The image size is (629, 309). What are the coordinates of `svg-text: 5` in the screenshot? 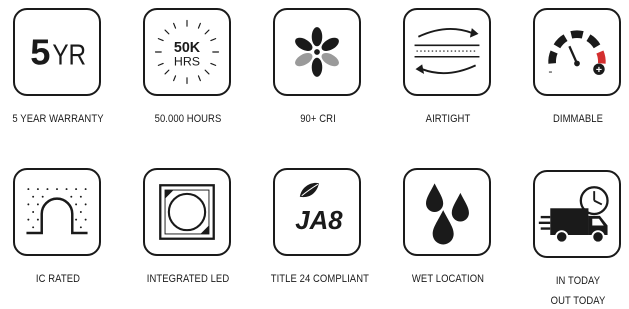 It's located at (40, 51).